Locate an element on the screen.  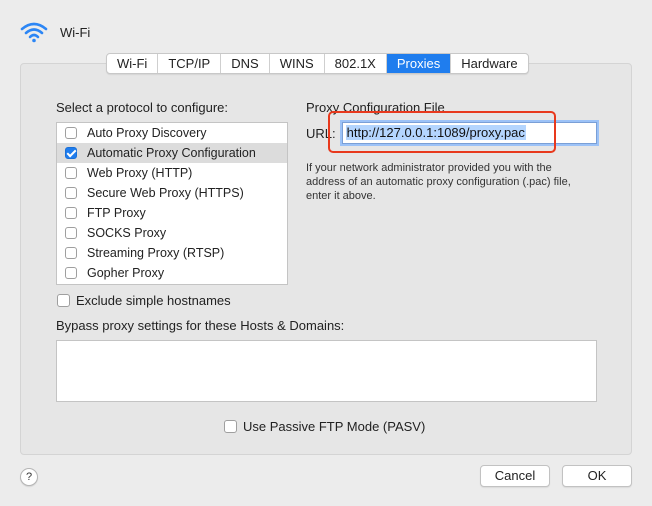
protocol-item-label: Automatic Proxy Configuration is located at coordinates (171, 153).